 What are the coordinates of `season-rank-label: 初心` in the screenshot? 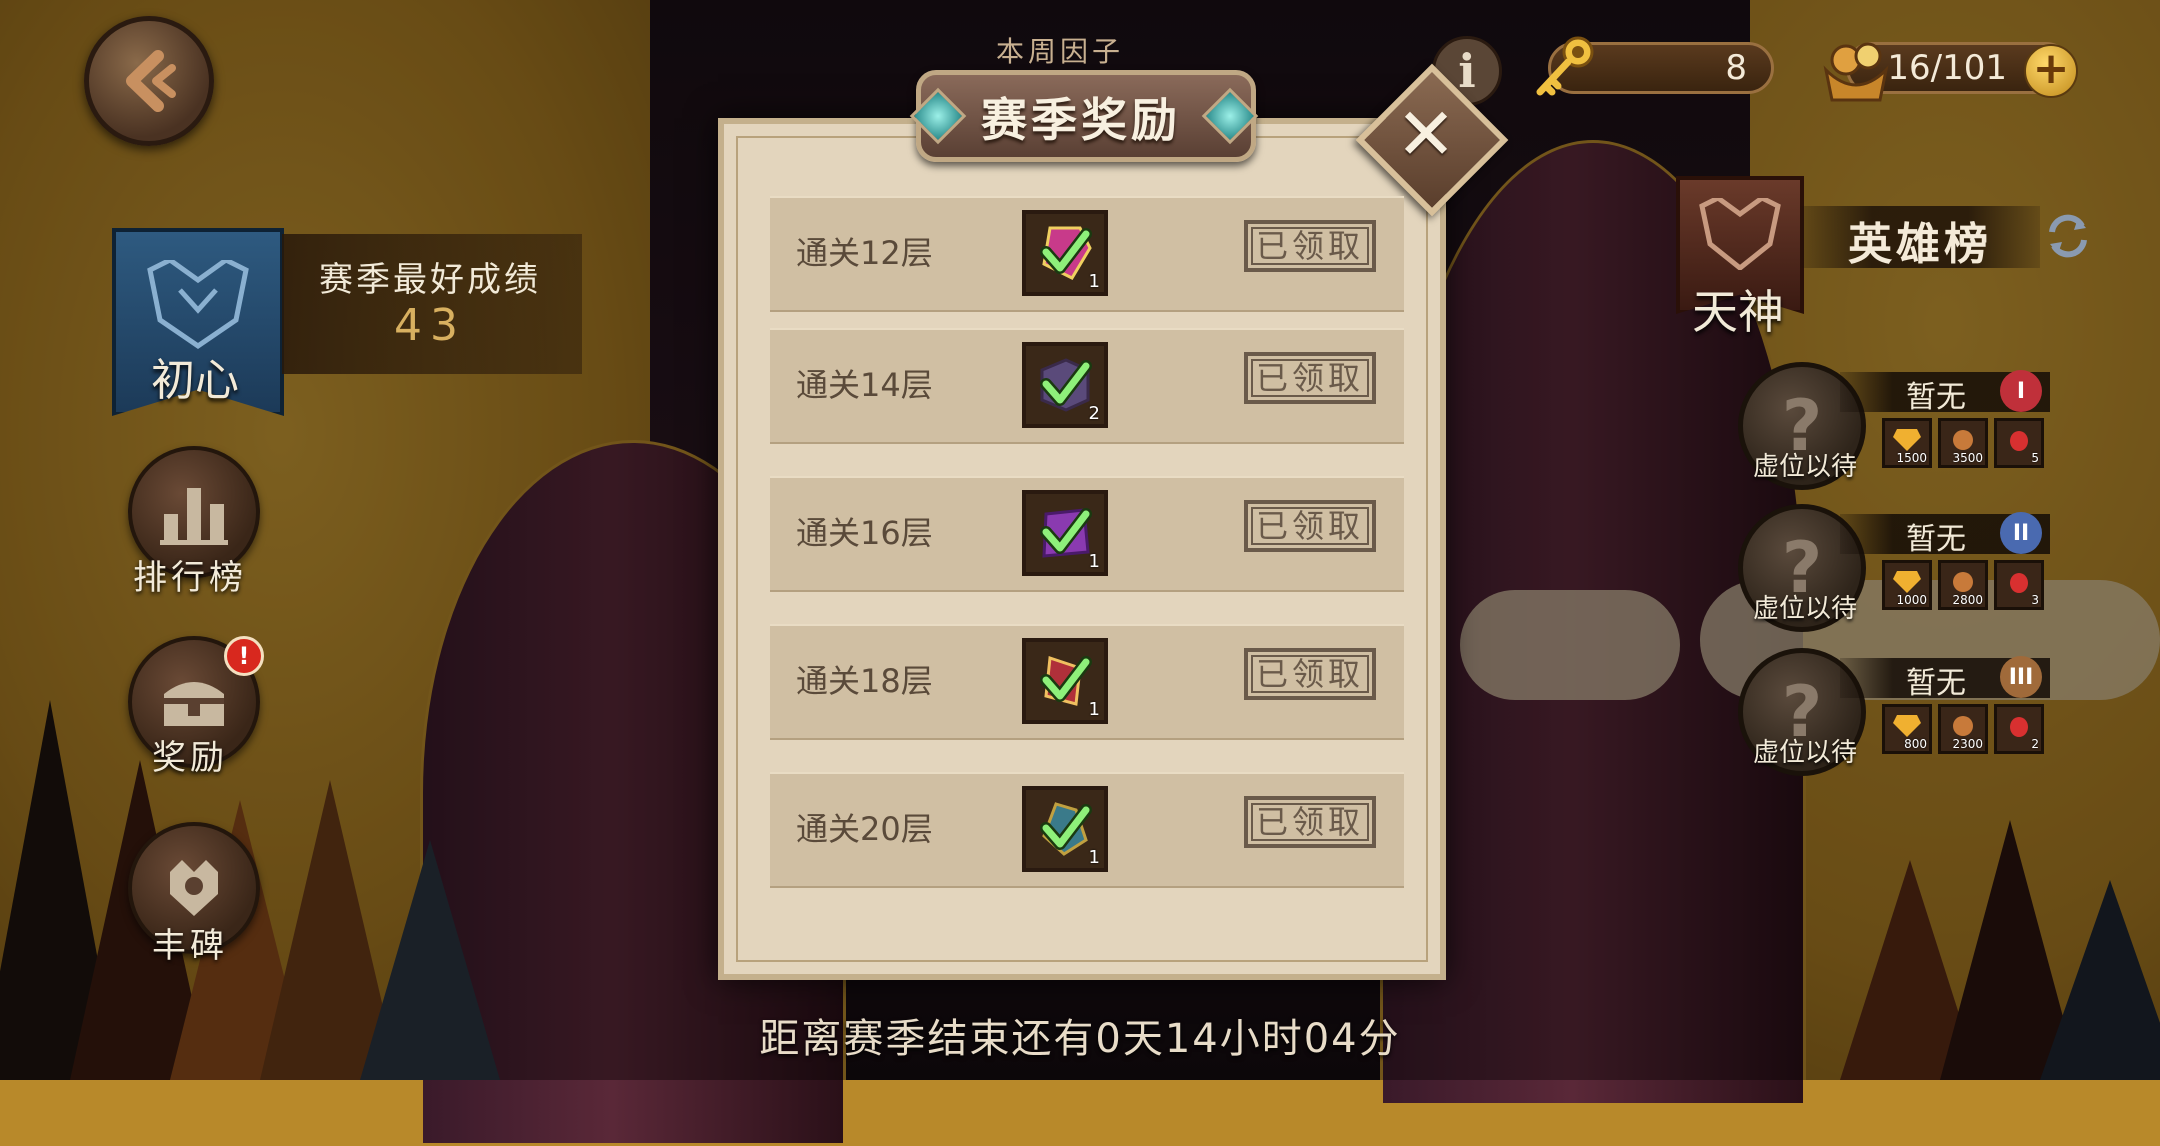 It's located at (195, 380).